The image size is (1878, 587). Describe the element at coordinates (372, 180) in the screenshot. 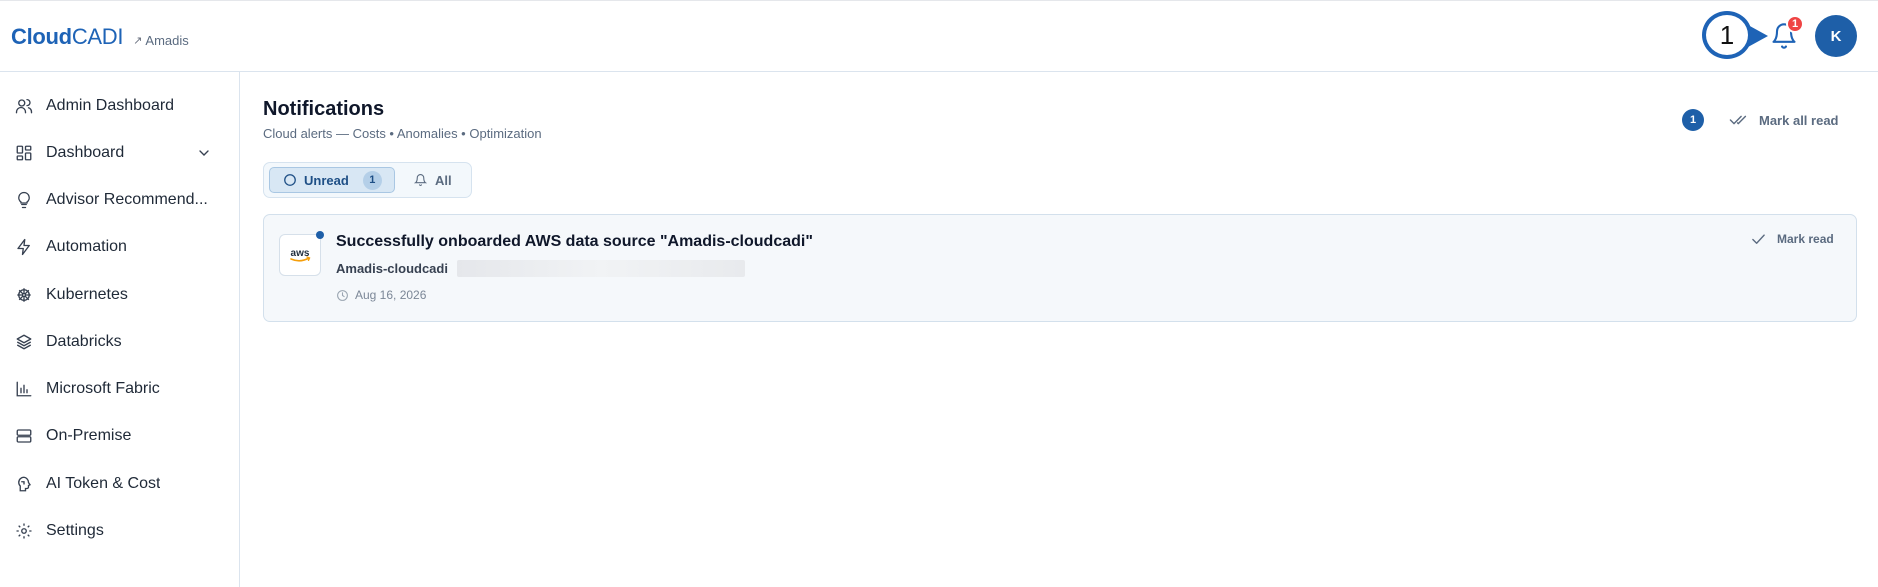

I see `tab-unread-count: 1` at that location.